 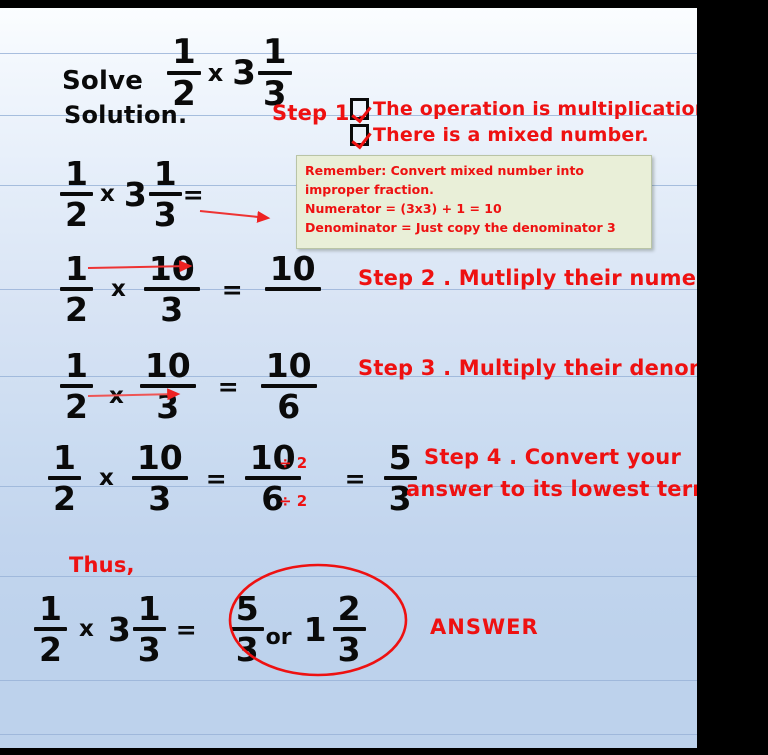 I want to click on partial-result-fraction: 10, so click(x=292, y=288).